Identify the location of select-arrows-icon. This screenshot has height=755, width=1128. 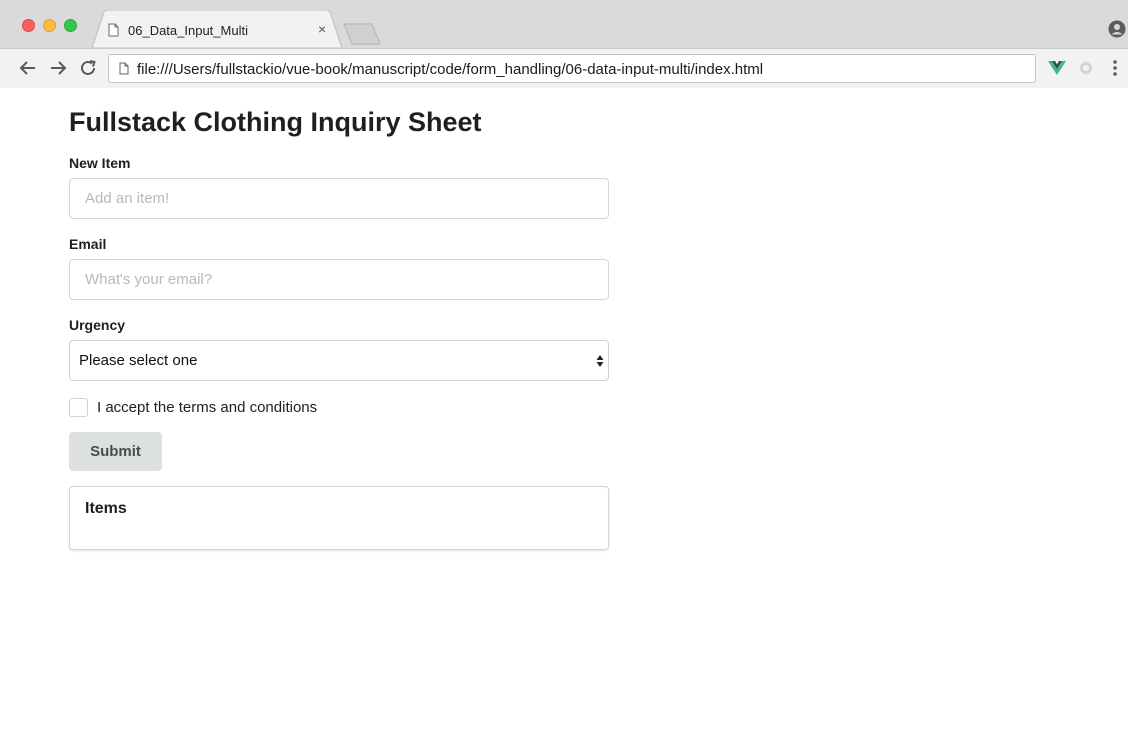
(600, 361).